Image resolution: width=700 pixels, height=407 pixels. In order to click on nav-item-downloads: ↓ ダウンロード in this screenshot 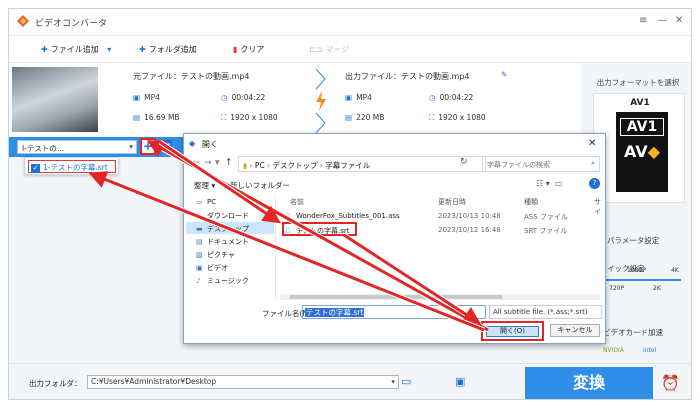, I will do `click(222, 216)`.